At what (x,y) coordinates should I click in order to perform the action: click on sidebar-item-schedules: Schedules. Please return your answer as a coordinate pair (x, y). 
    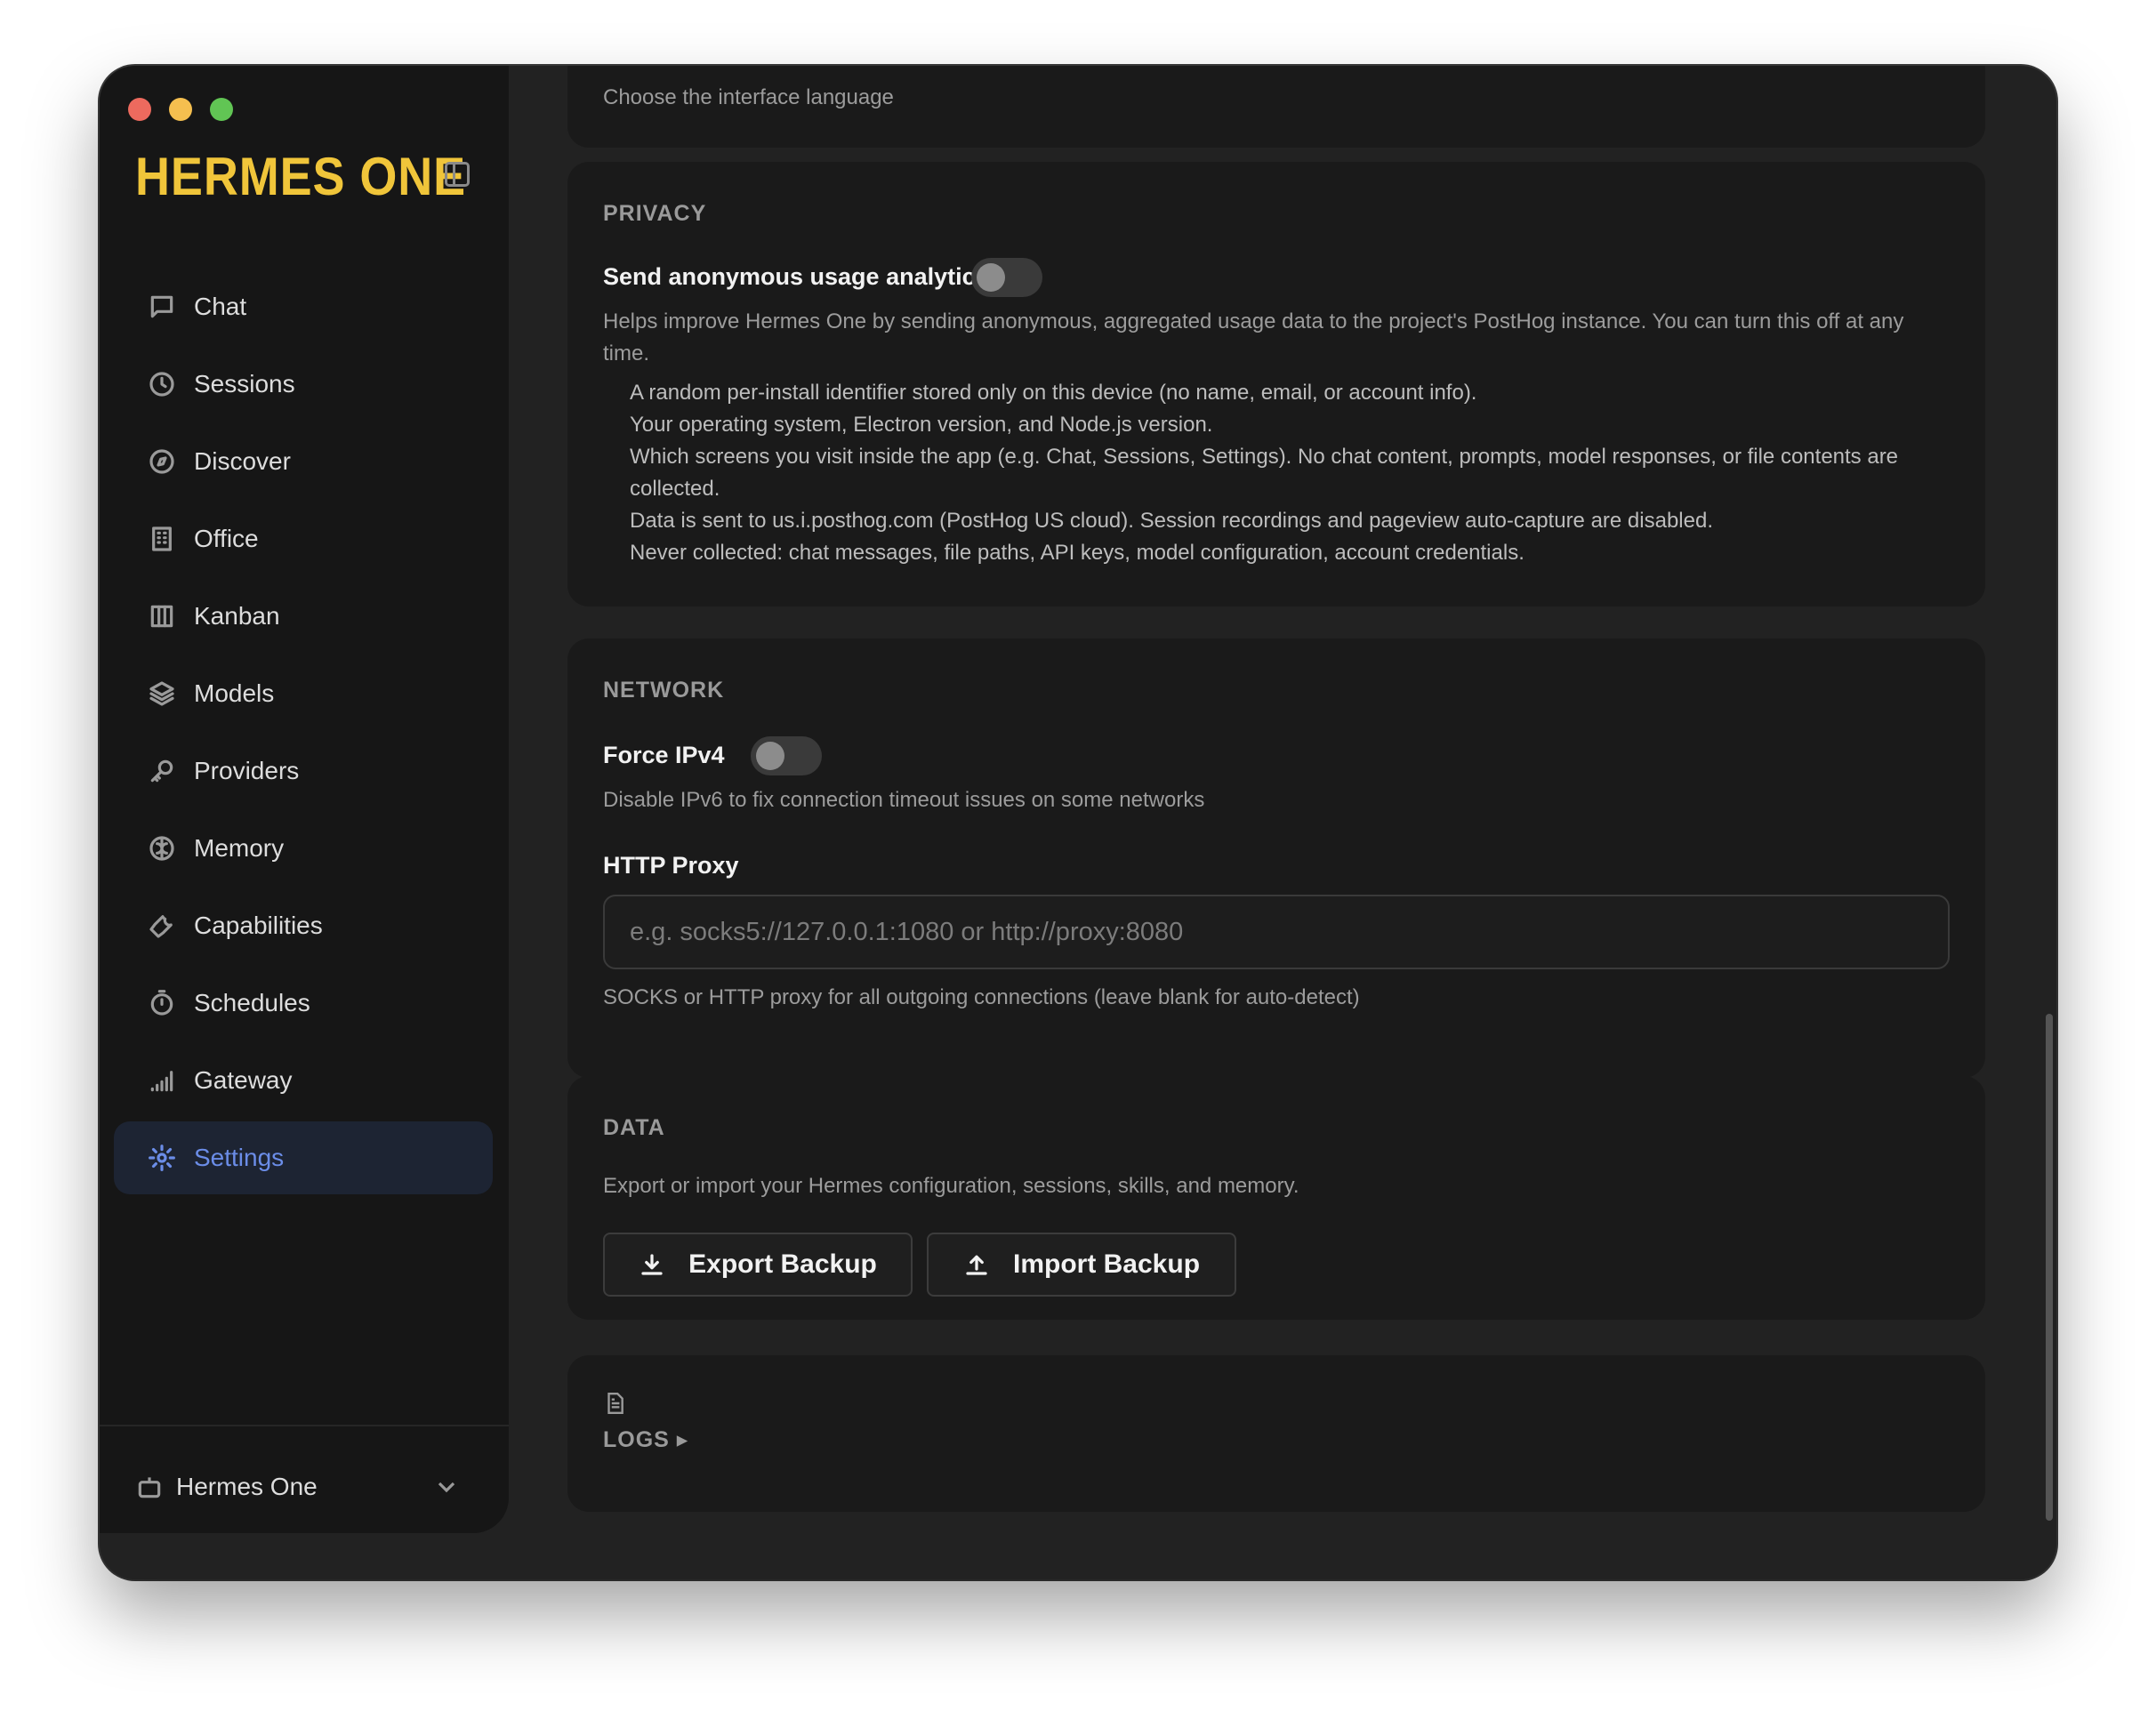
    Looking at the image, I should click on (304, 1003).